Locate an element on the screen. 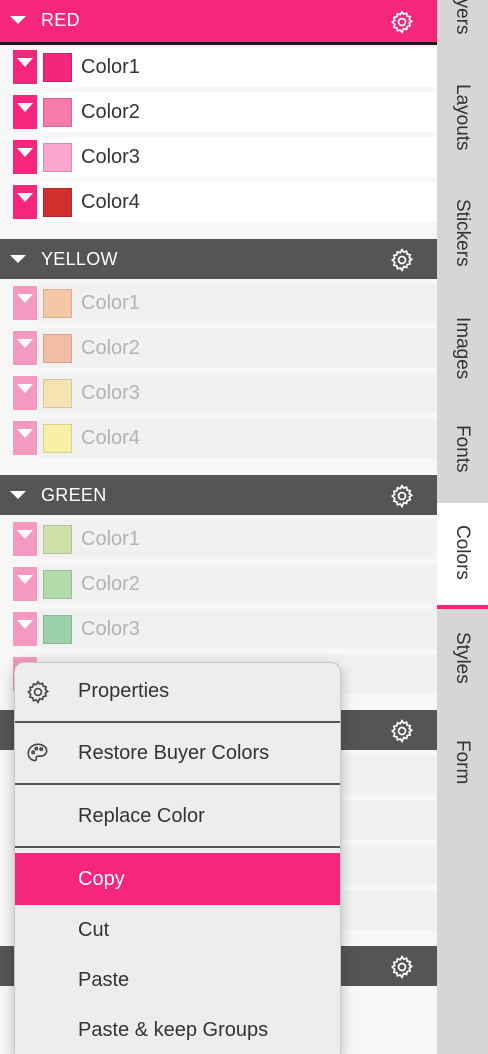 Image resolution: width=488 pixels, height=1054 pixels. palette-icon is located at coordinates (37, 752).